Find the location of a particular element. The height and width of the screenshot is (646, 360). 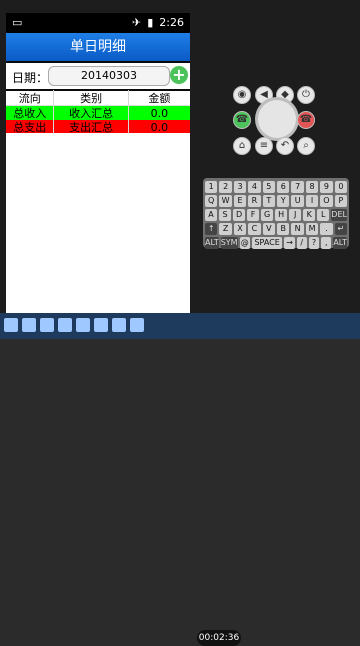

sym-key: SYM is located at coordinates (229, 243).